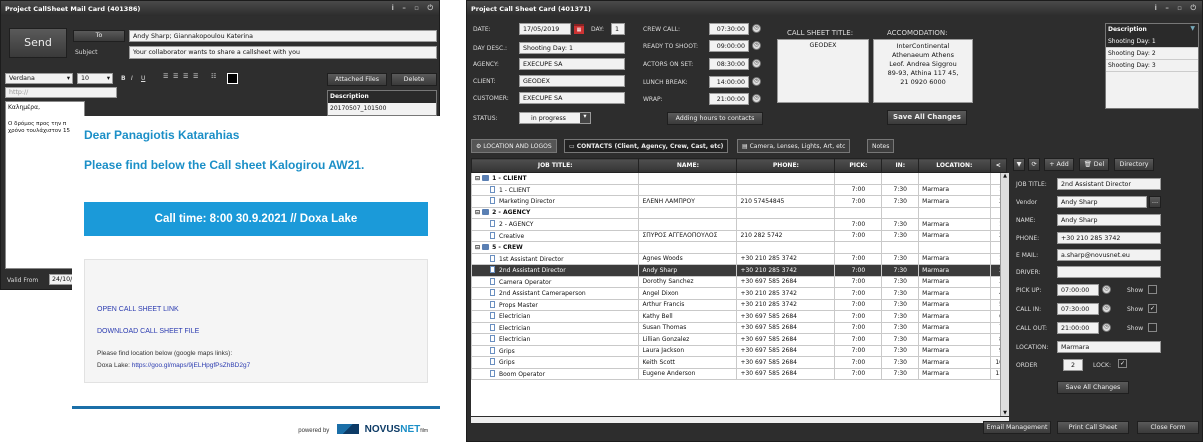  Describe the element at coordinates (175, 76) in the screenshot. I see `align-center-icon: ☰` at that location.